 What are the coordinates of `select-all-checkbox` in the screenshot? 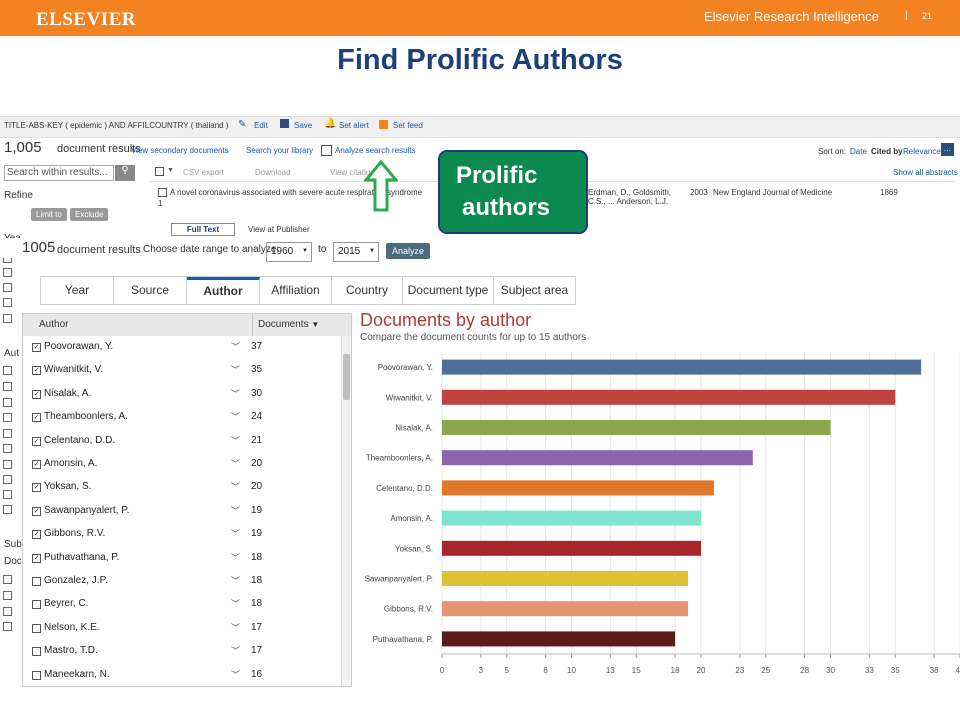 It's located at (159, 171).